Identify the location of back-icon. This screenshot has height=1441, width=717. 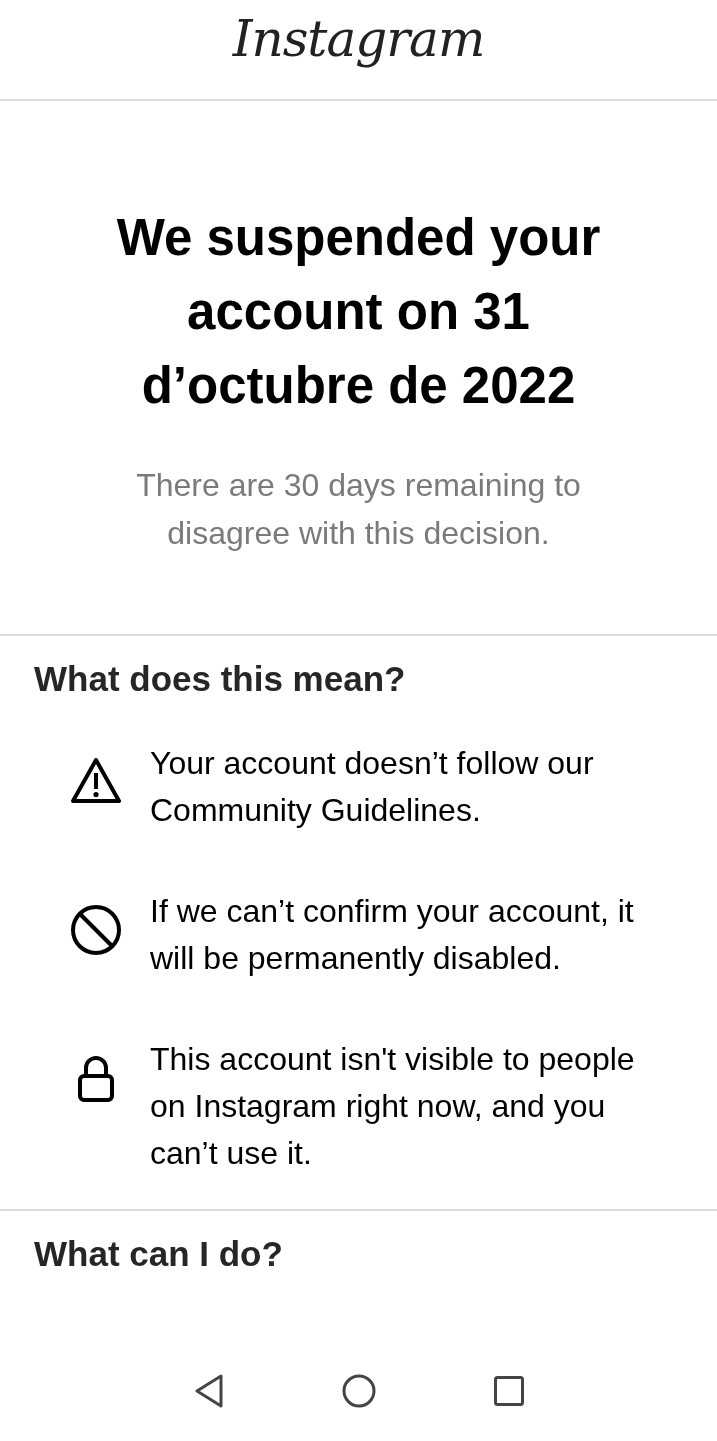
(208, 1391).